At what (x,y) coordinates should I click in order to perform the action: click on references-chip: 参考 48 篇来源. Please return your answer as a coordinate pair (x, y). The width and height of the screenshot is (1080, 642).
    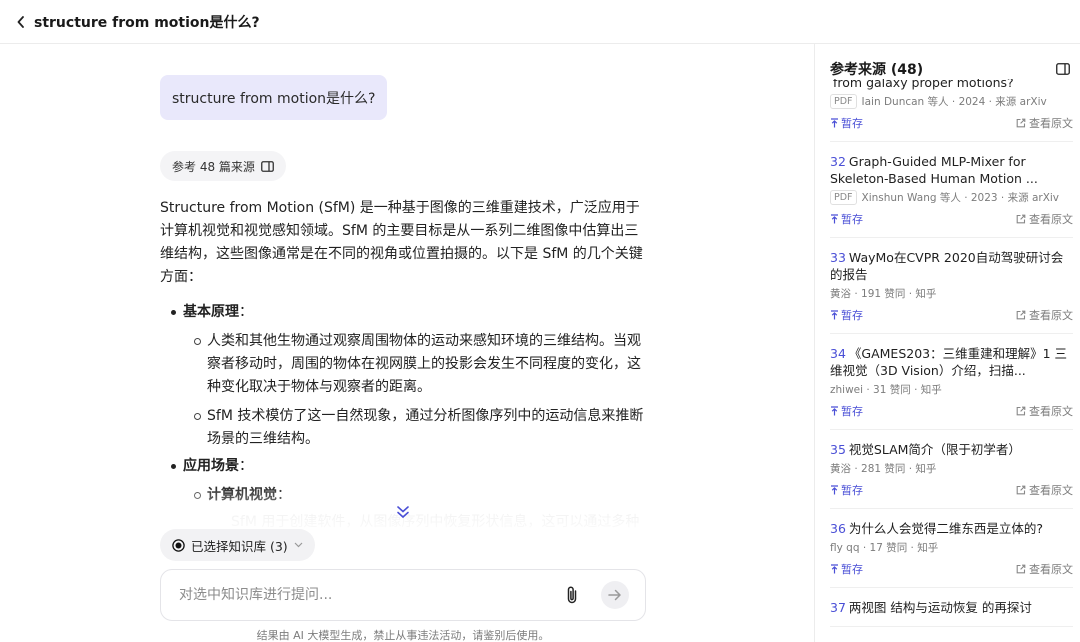
    Looking at the image, I should click on (223, 166).